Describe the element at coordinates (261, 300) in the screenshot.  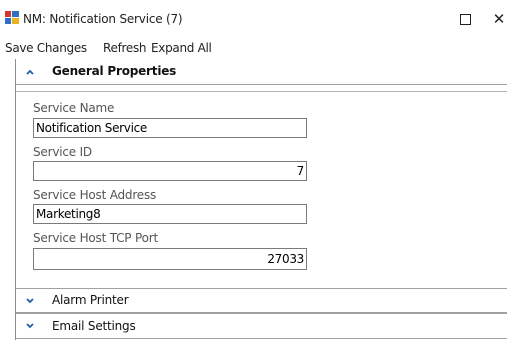
I see `section-header-alarm-printer: Alarm Printer` at that location.